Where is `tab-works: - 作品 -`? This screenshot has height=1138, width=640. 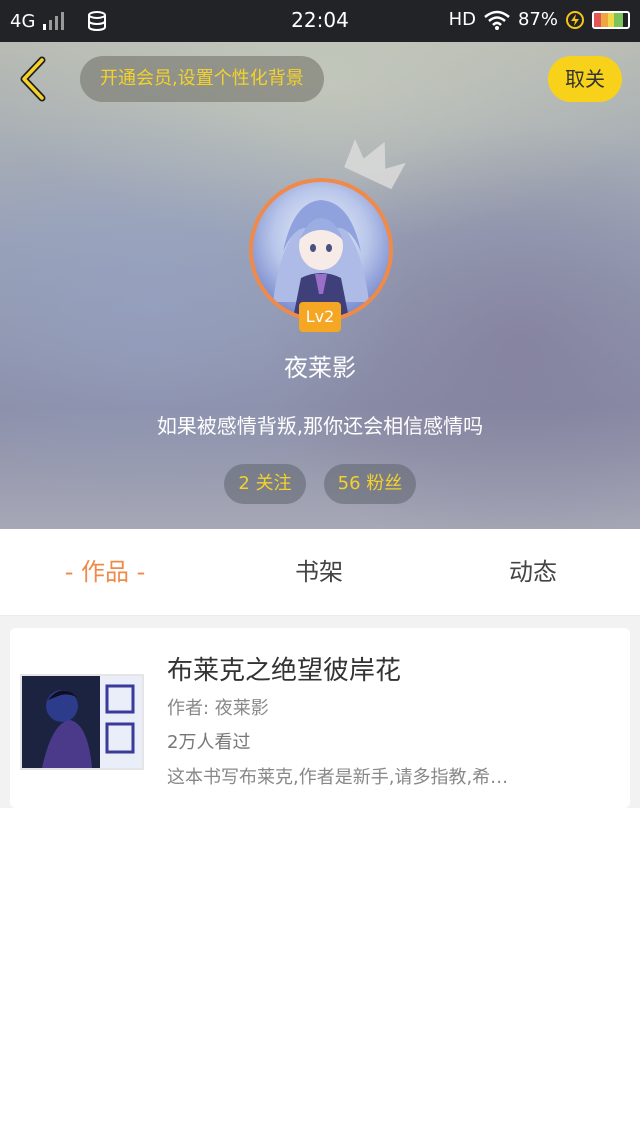
tab-works: - 作品 - is located at coordinates (105, 572).